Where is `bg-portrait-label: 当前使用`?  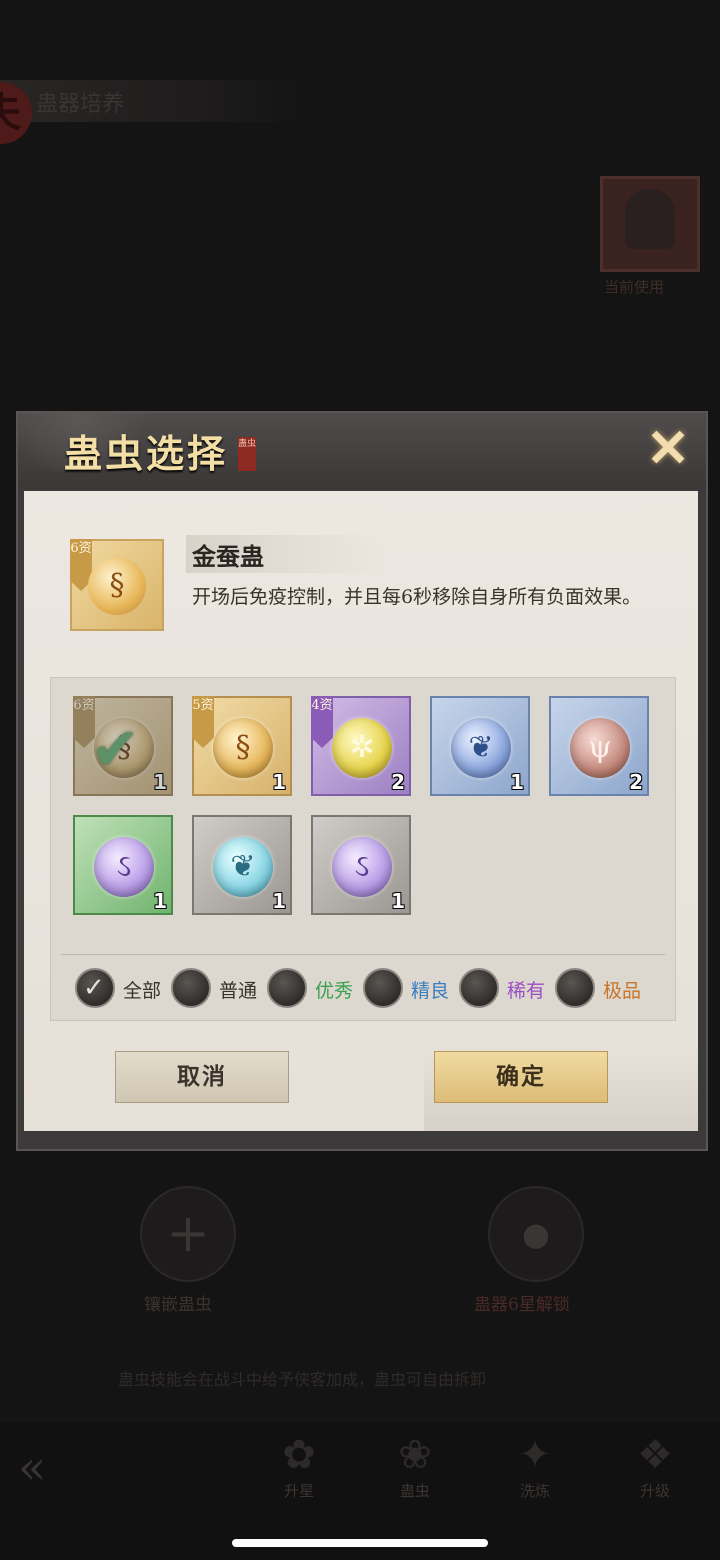
bg-portrait-label: 当前使用 is located at coordinates (634, 287).